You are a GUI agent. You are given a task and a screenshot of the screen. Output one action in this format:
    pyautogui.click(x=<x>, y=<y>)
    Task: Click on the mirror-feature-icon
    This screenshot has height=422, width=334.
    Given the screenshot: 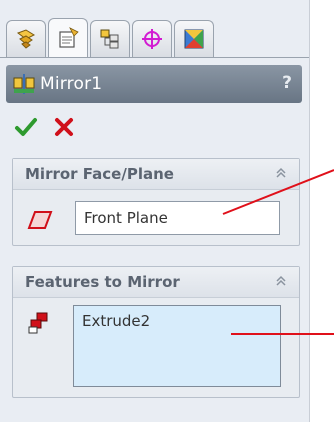 What is the action you would take?
    pyautogui.click(x=24, y=84)
    